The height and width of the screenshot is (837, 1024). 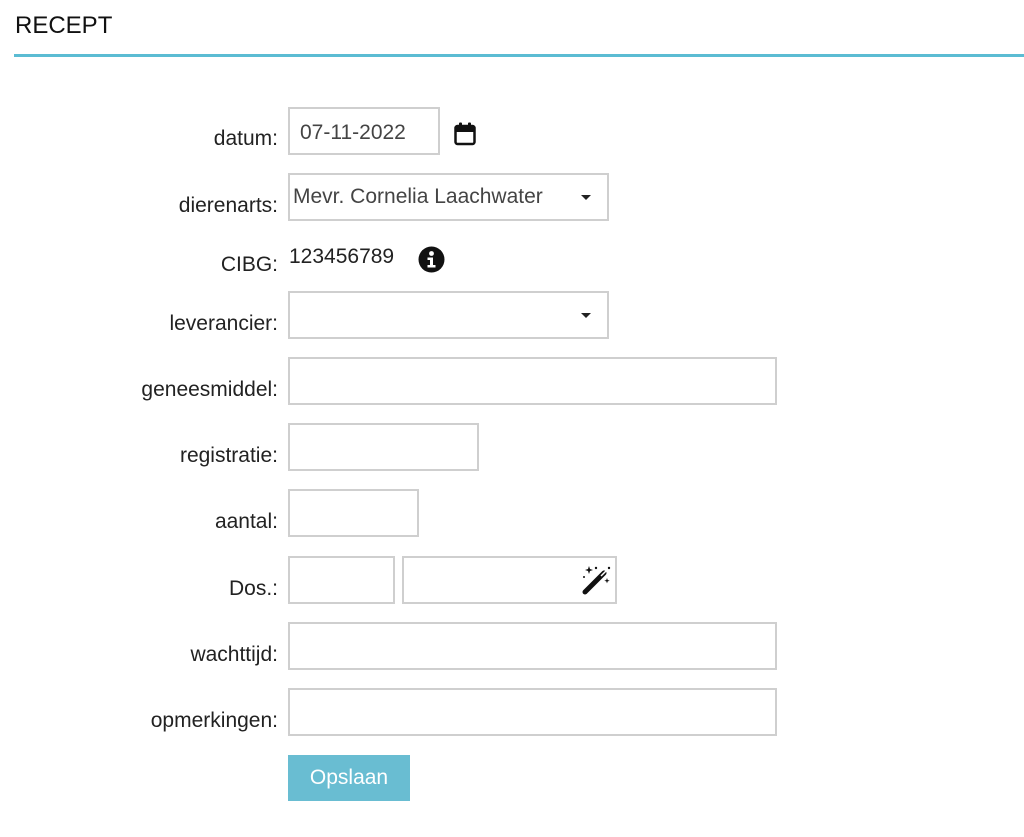 What do you see at coordinates (209, 389) in the screenshot?
I see `geneesmiddel-label: geneesmiddel:` at bounding box center [209, 389].